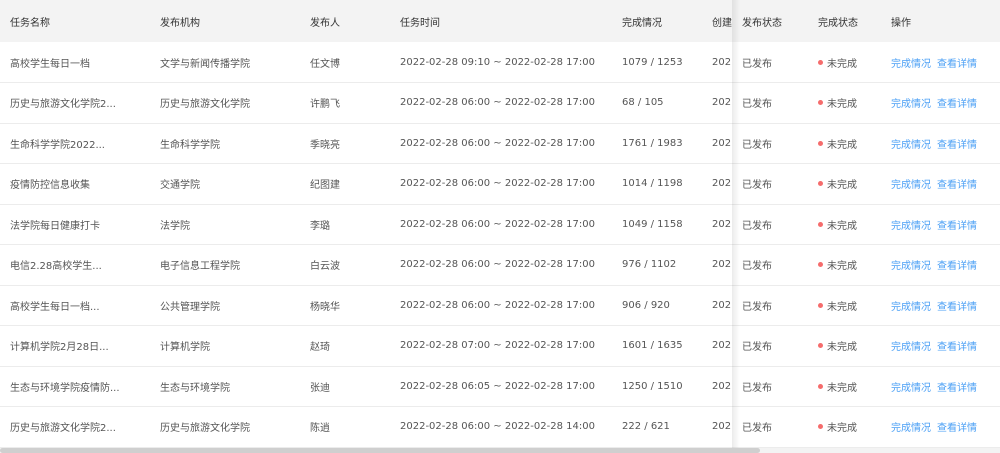 The image size is (1000, 453). I want to click on scrollbar-thumb, so click(380, 450).